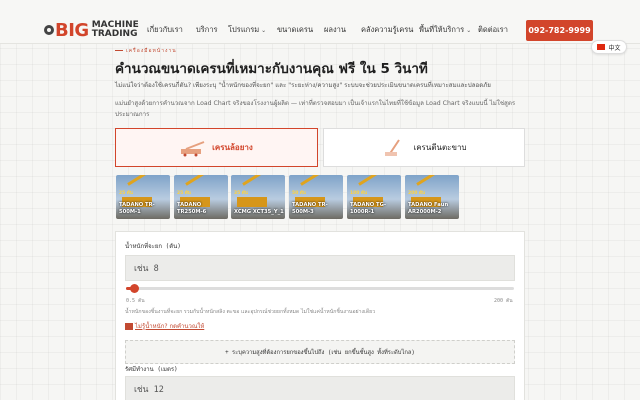 This screenshot has width=640, height=400. I want to click on brand-logo: BIG MACHINE TRADING, so click(91, 30).